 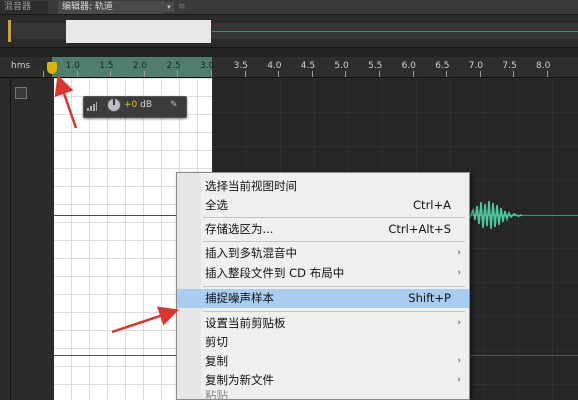 What do you see at coordinates (39, 66) in the screenshot?
I see `ruler-tick-label: 0.5` at bounding box center [39, 66].